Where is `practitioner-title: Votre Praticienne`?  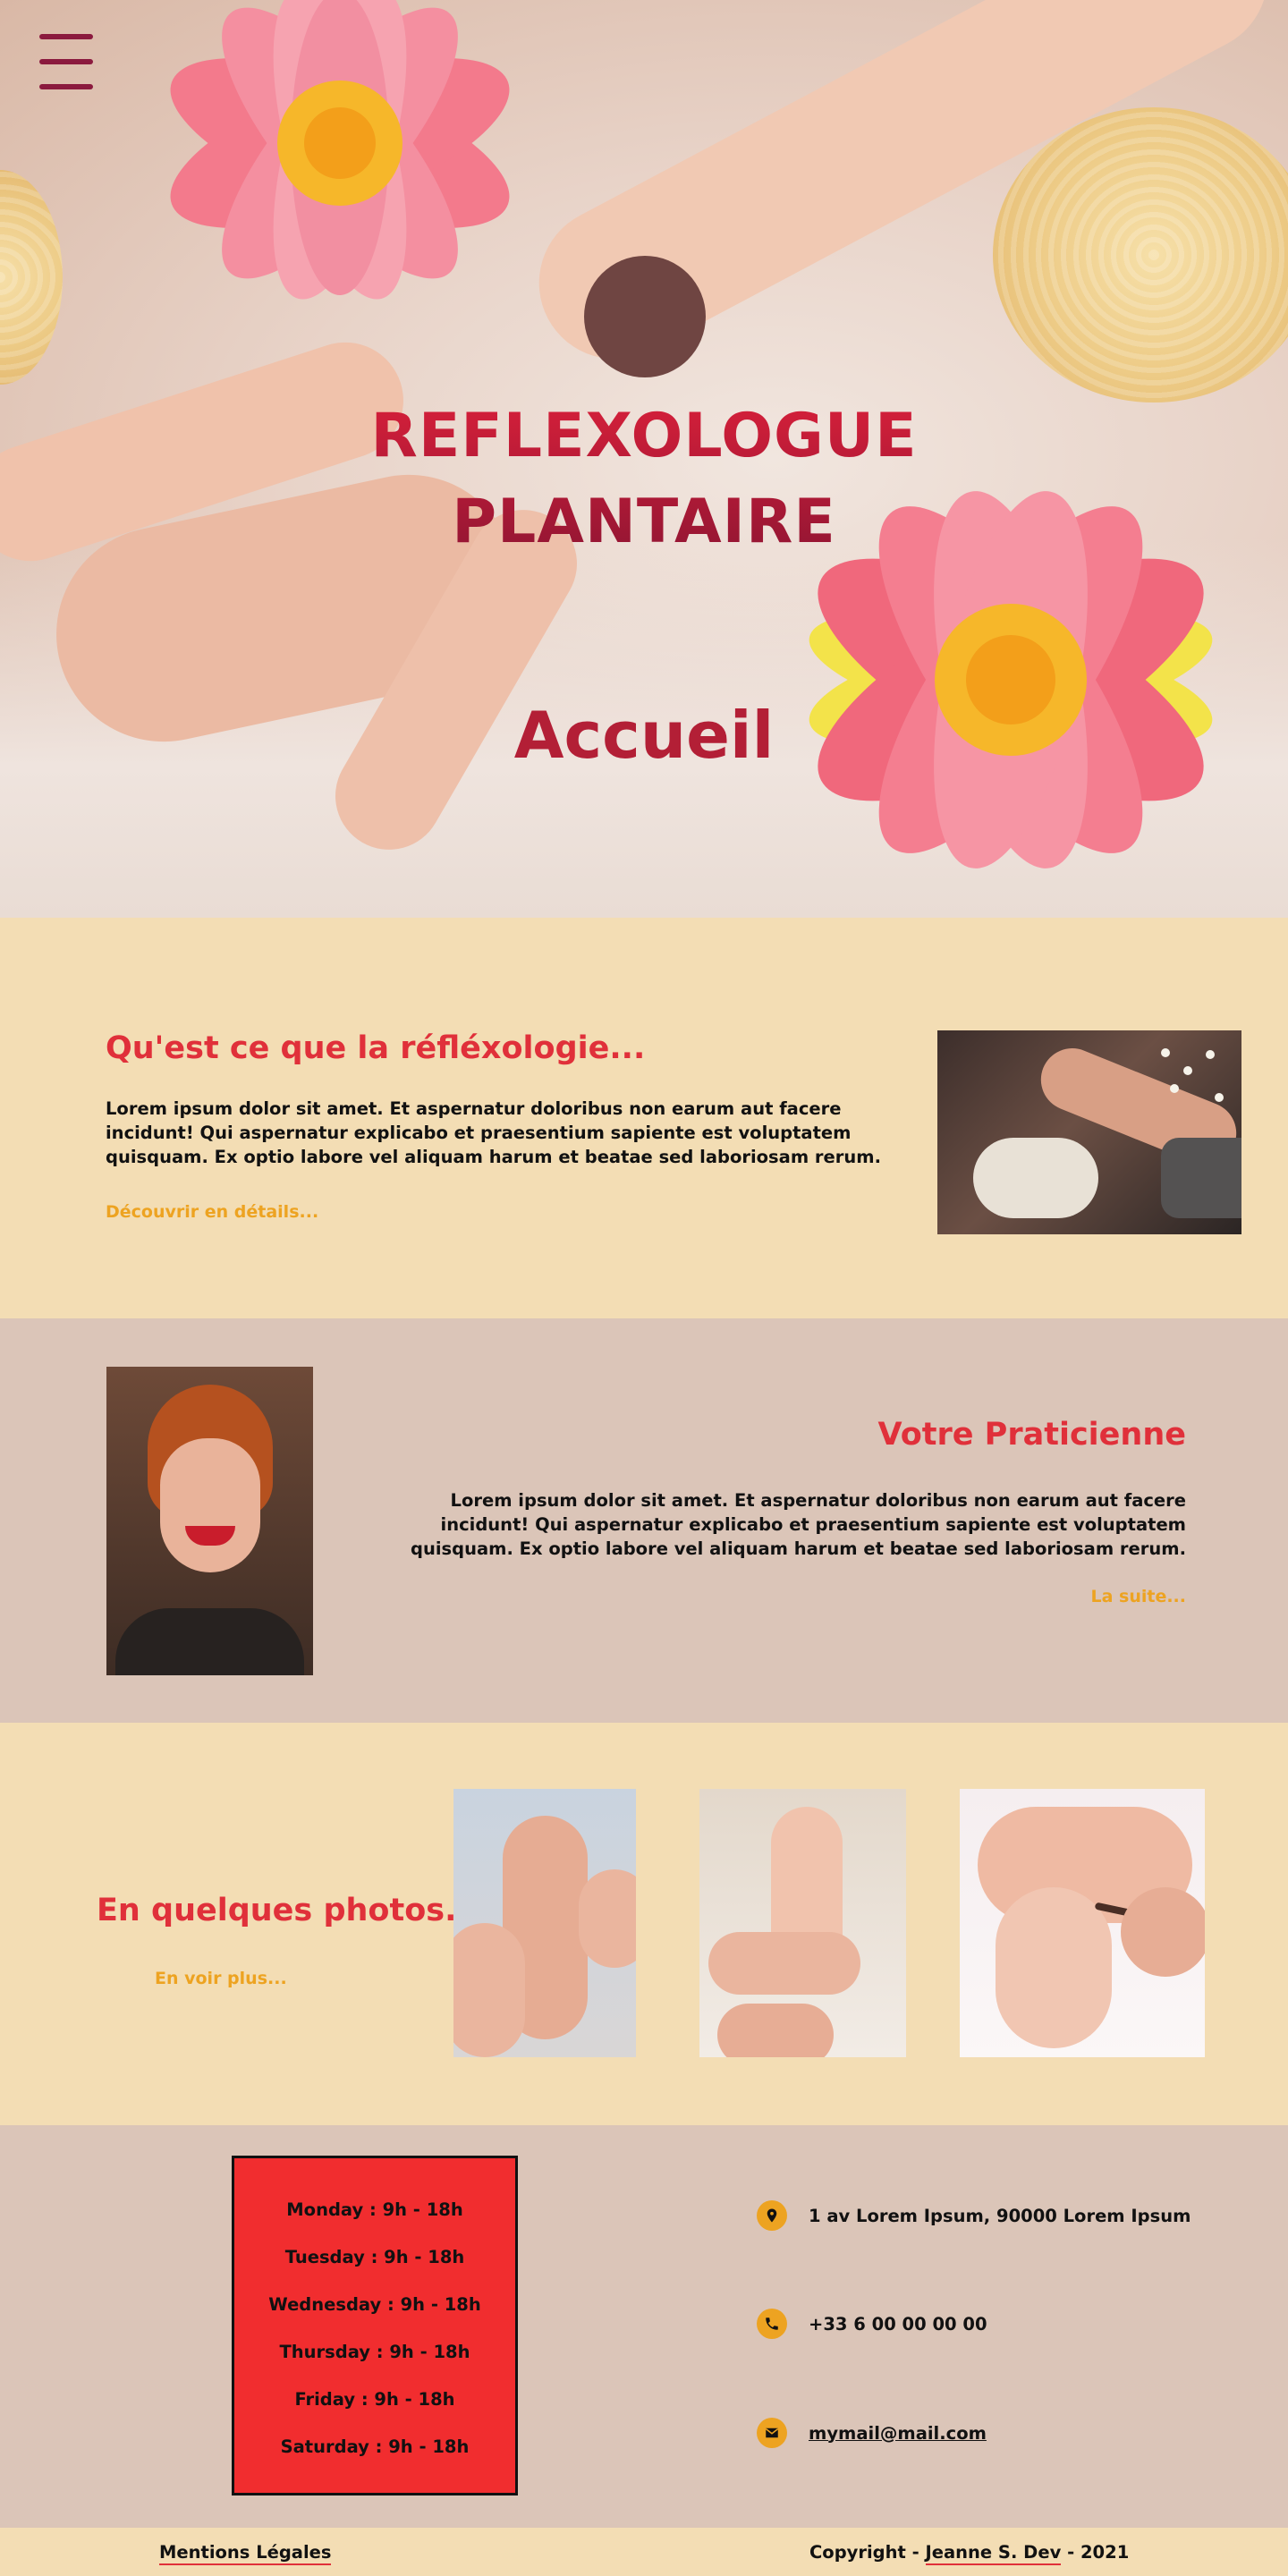 practitioner-title: Votre Praticienne is located at coordinates (1031, 1435).